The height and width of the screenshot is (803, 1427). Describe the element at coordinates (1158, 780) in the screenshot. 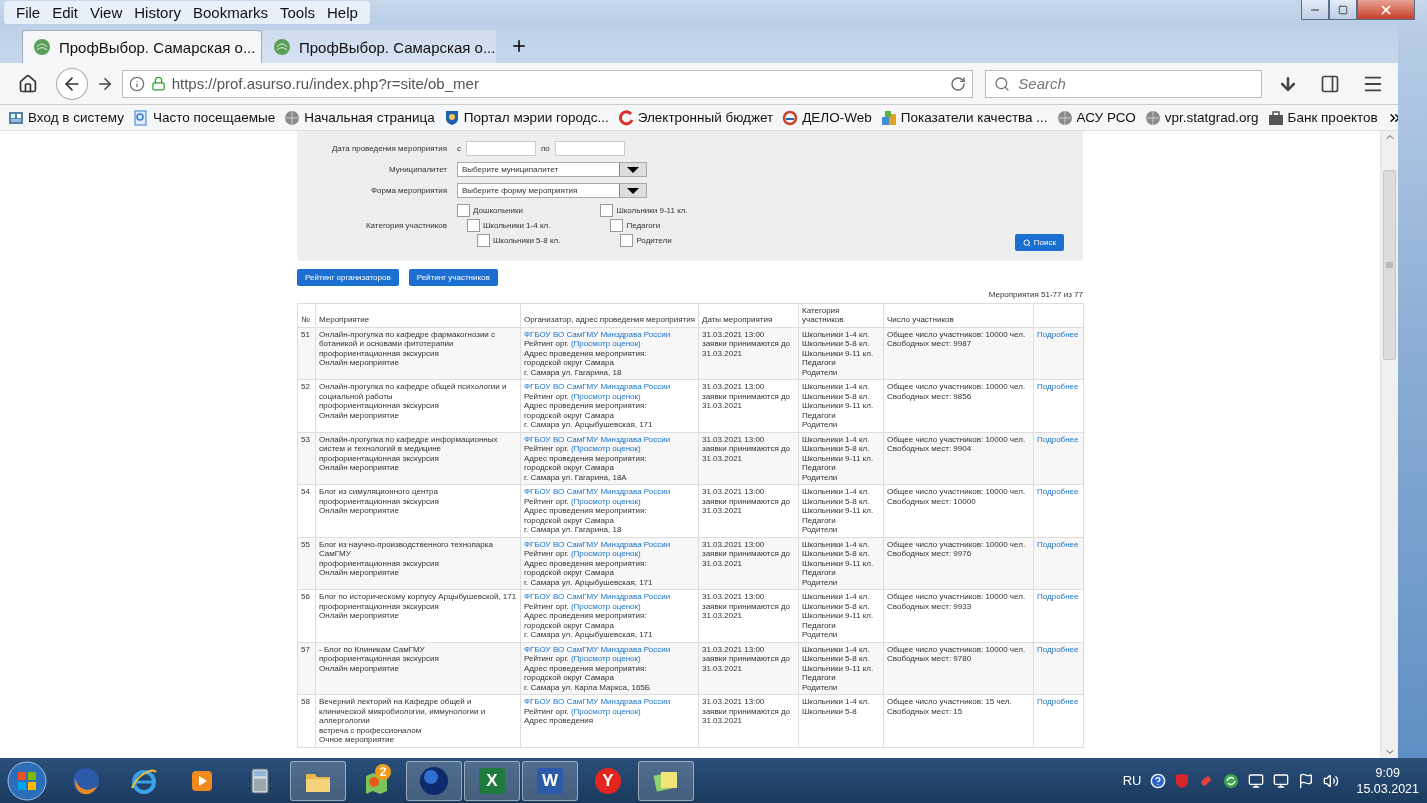

I see `help-icon` at that location.